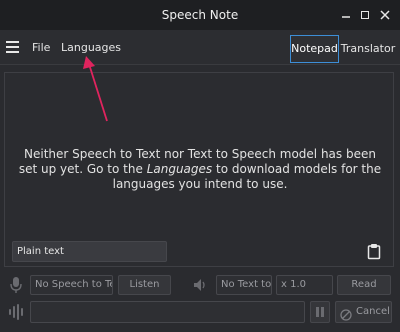 This screenshot has width=400, height=332. Describe the element at coordinates (41, 48) in the screenshot. I see `menu-file: File` at that location.